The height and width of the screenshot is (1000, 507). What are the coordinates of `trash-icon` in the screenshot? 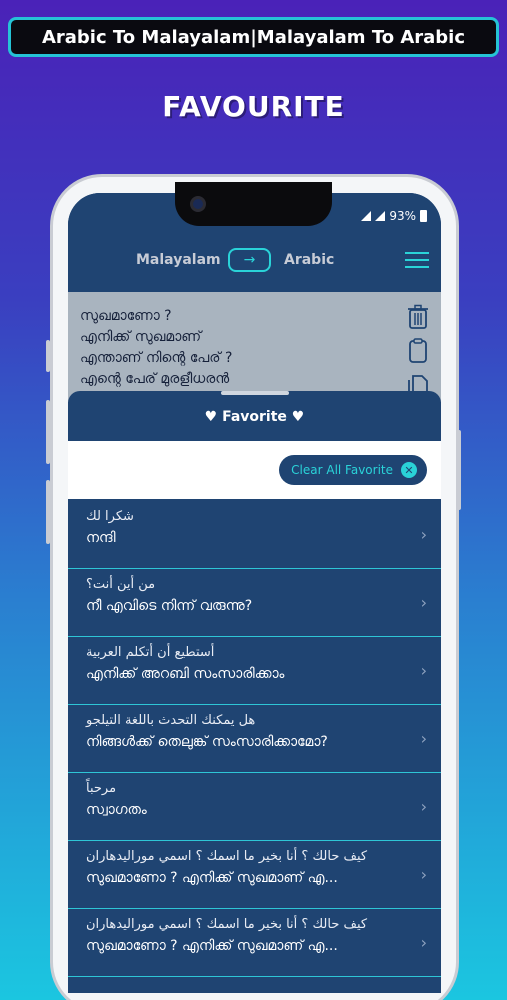 It's located at (418, 317).